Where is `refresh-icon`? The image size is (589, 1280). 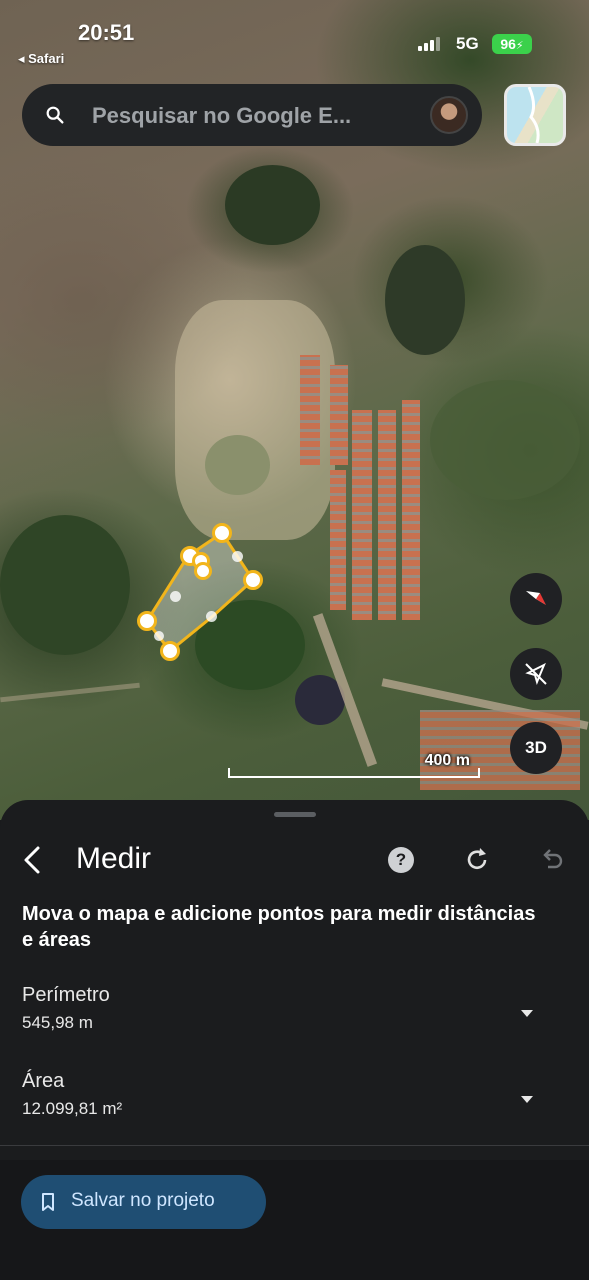 refresh-icon is located at coordinates (477, 860).